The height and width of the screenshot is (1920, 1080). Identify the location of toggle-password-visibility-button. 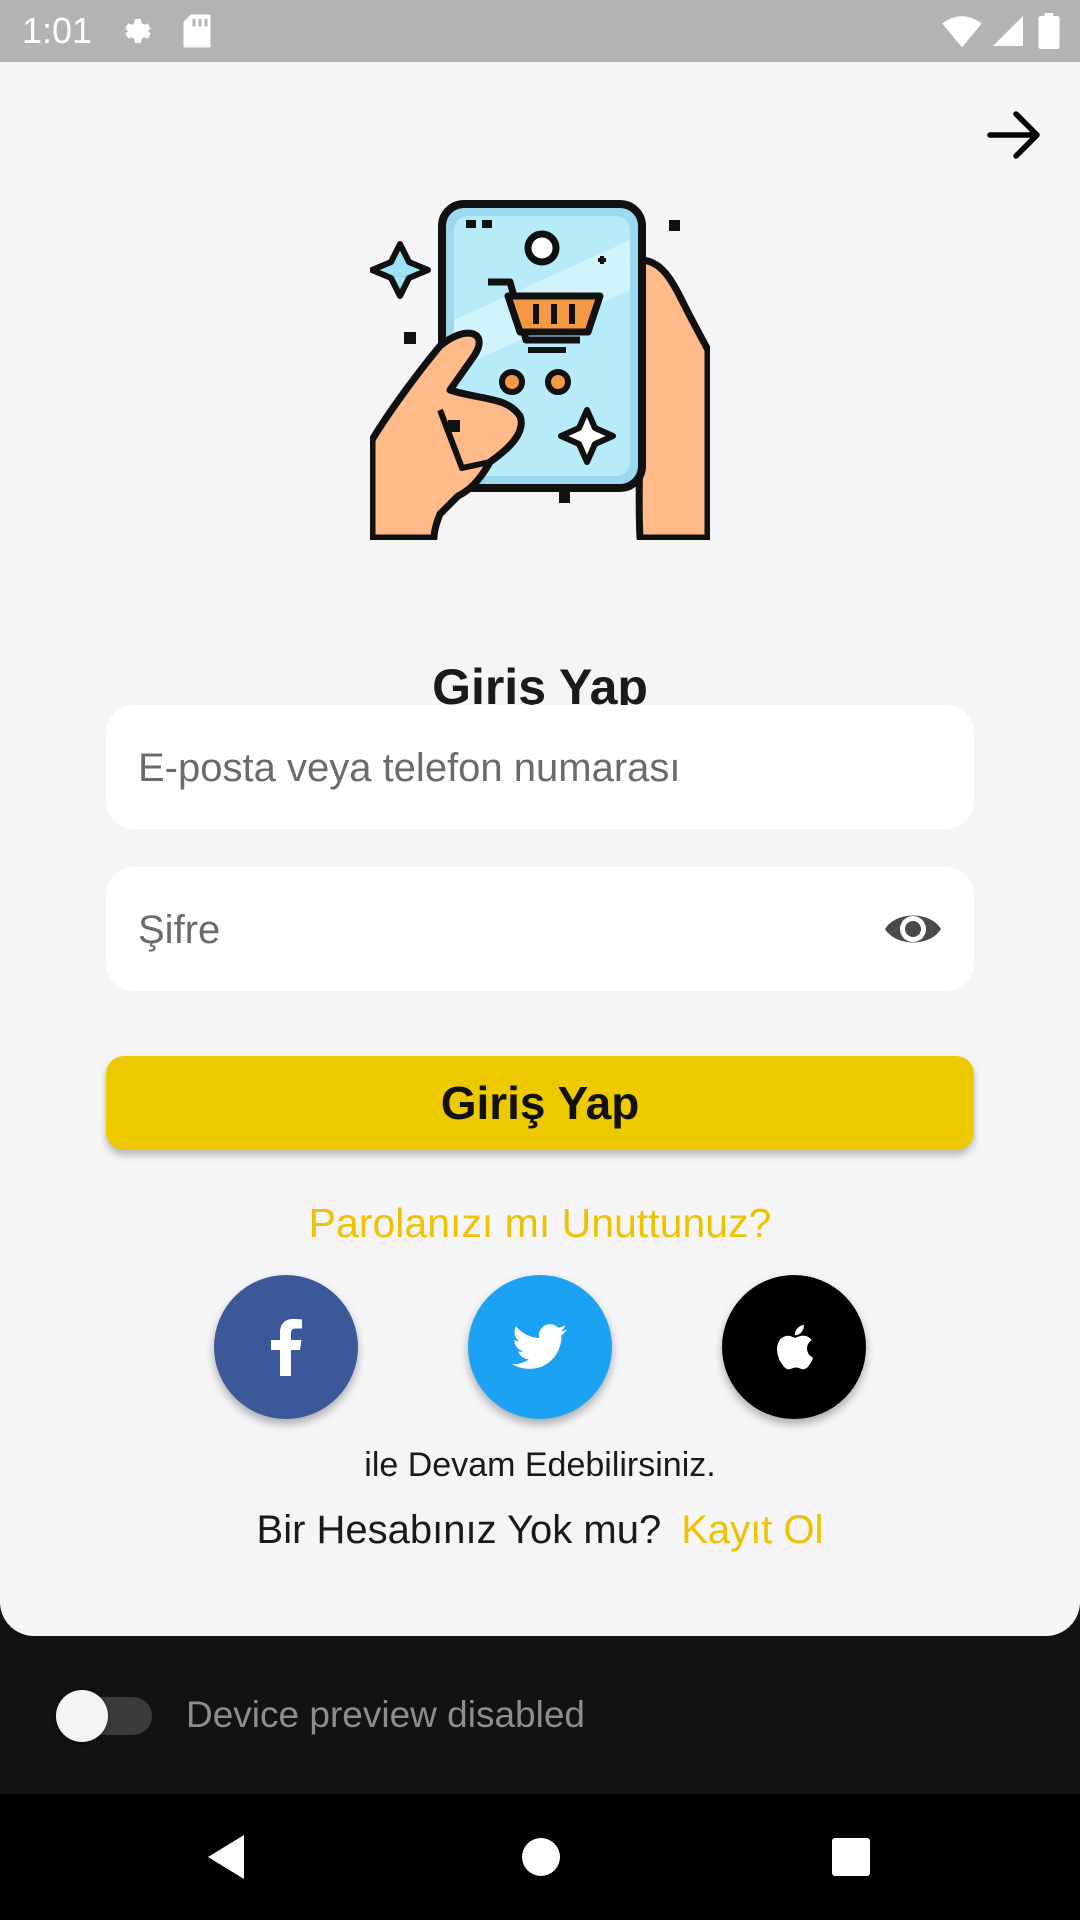
(913, 929).